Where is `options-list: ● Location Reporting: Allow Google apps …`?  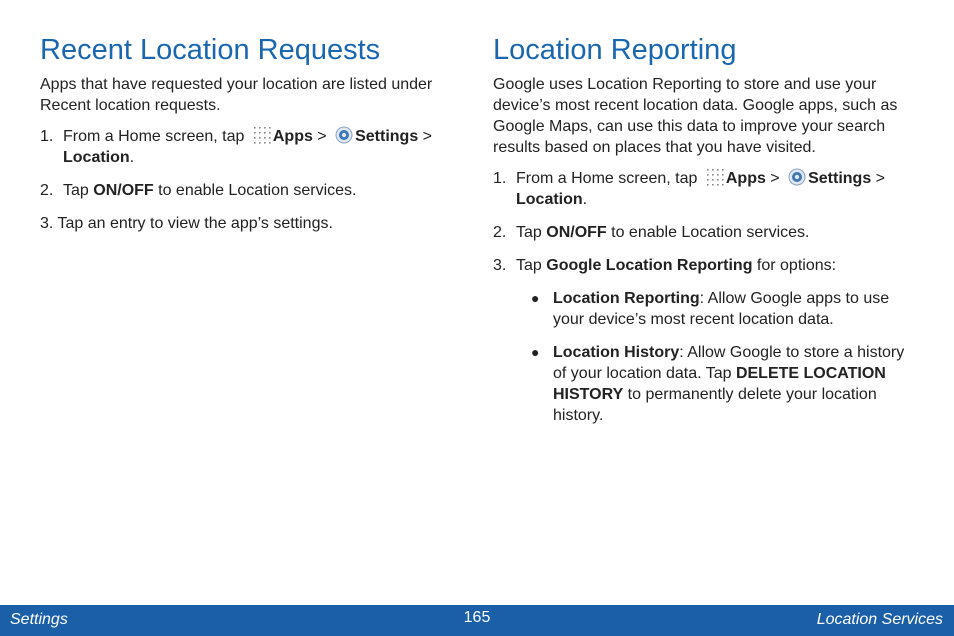 options-list: ● Location Reporting: Allow Google apps … is located at coordinates (717, 357).